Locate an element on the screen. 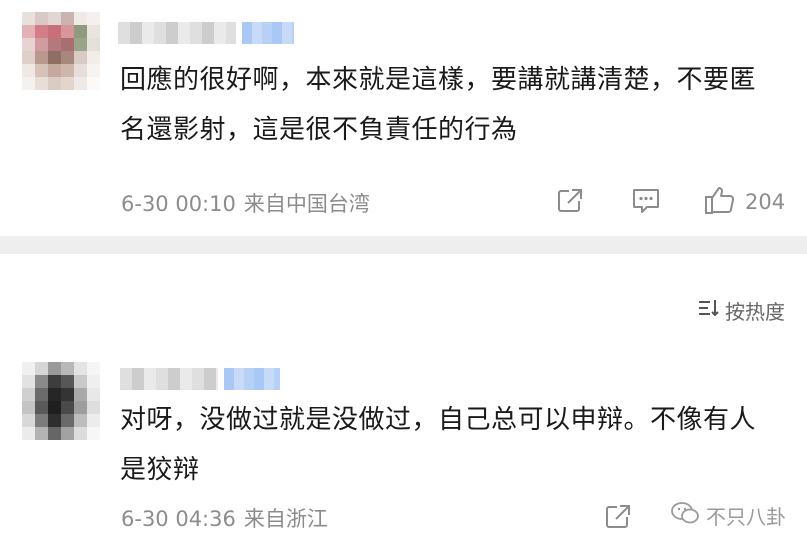 This screenshot has width=807, height=547. comment-location: 来自浙江 is located at coordinates (285, 519).